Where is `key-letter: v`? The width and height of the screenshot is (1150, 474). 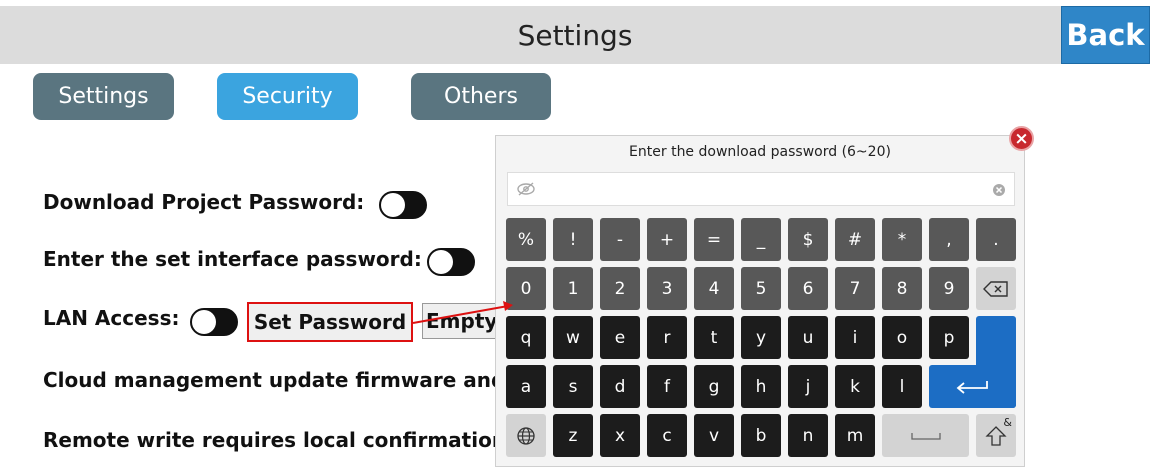
key-letter: v is located at coordinates (714, 435).